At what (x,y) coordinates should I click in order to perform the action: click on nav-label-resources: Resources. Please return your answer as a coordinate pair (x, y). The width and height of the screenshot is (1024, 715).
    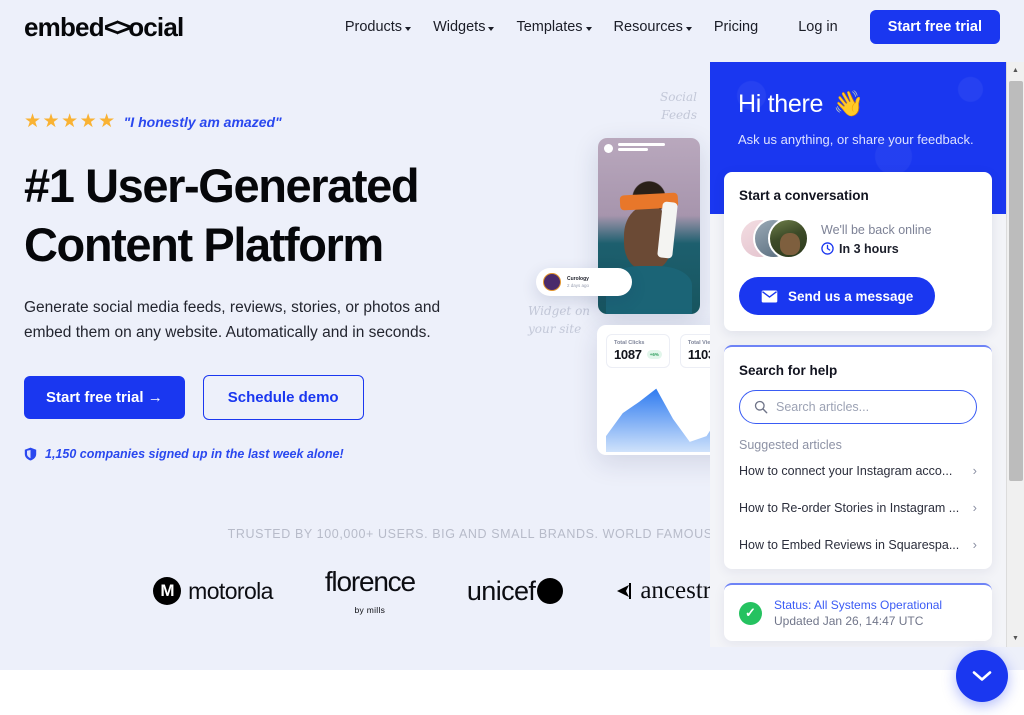
    Looking at the image, I should click on (648, 27).